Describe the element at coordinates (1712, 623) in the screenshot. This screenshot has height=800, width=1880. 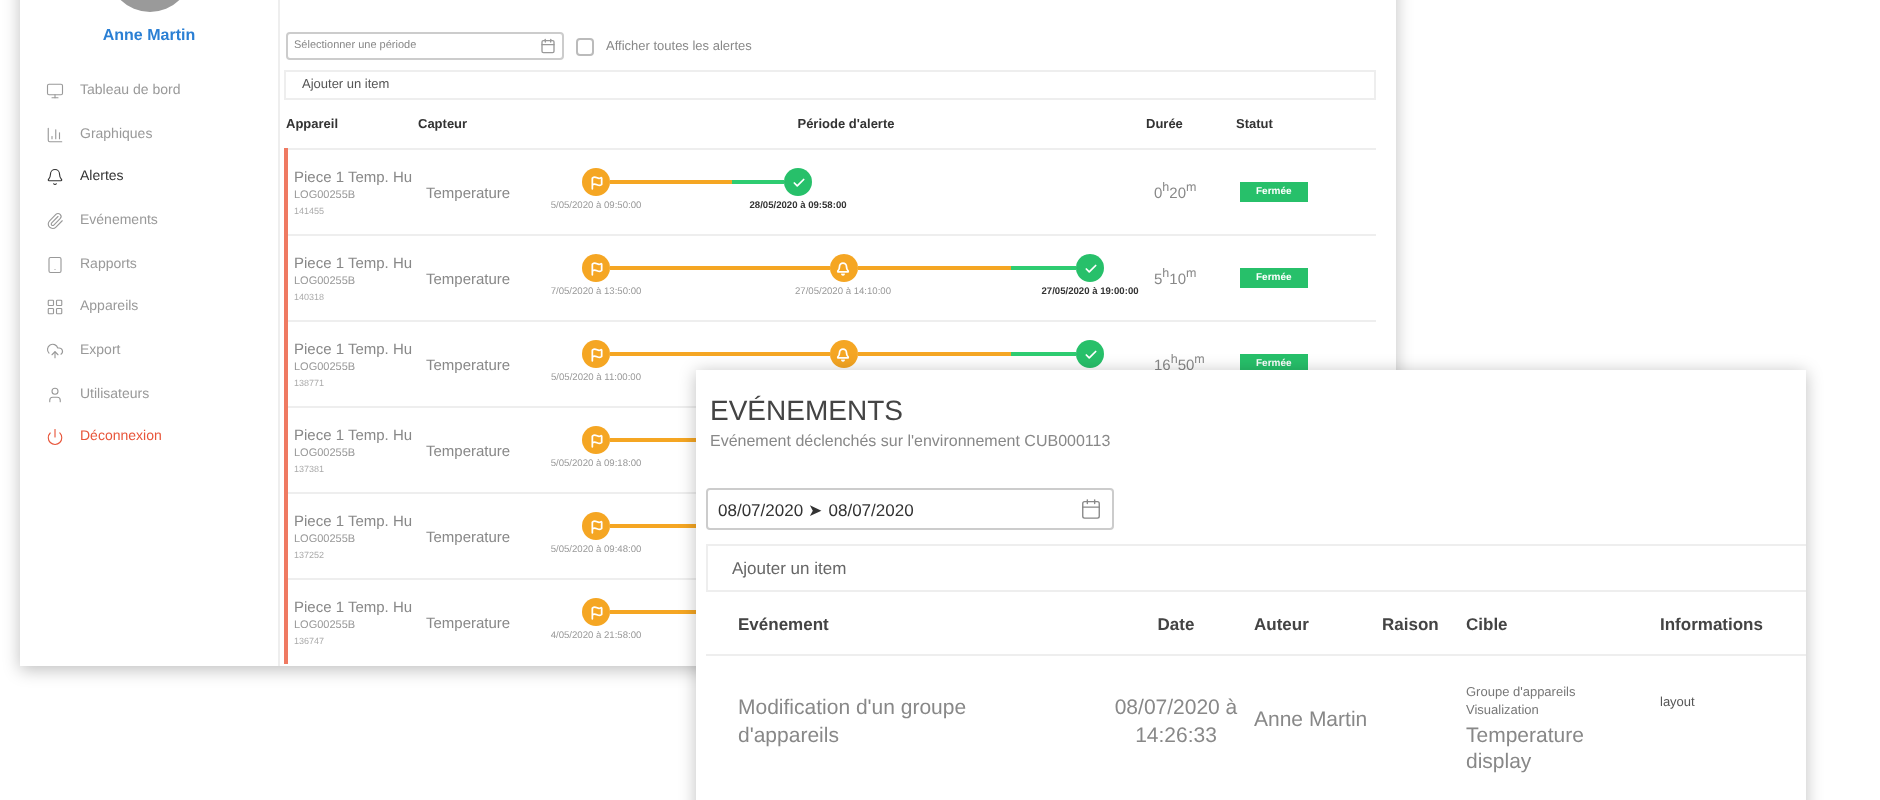
I see `column-header: Informations` at that location.